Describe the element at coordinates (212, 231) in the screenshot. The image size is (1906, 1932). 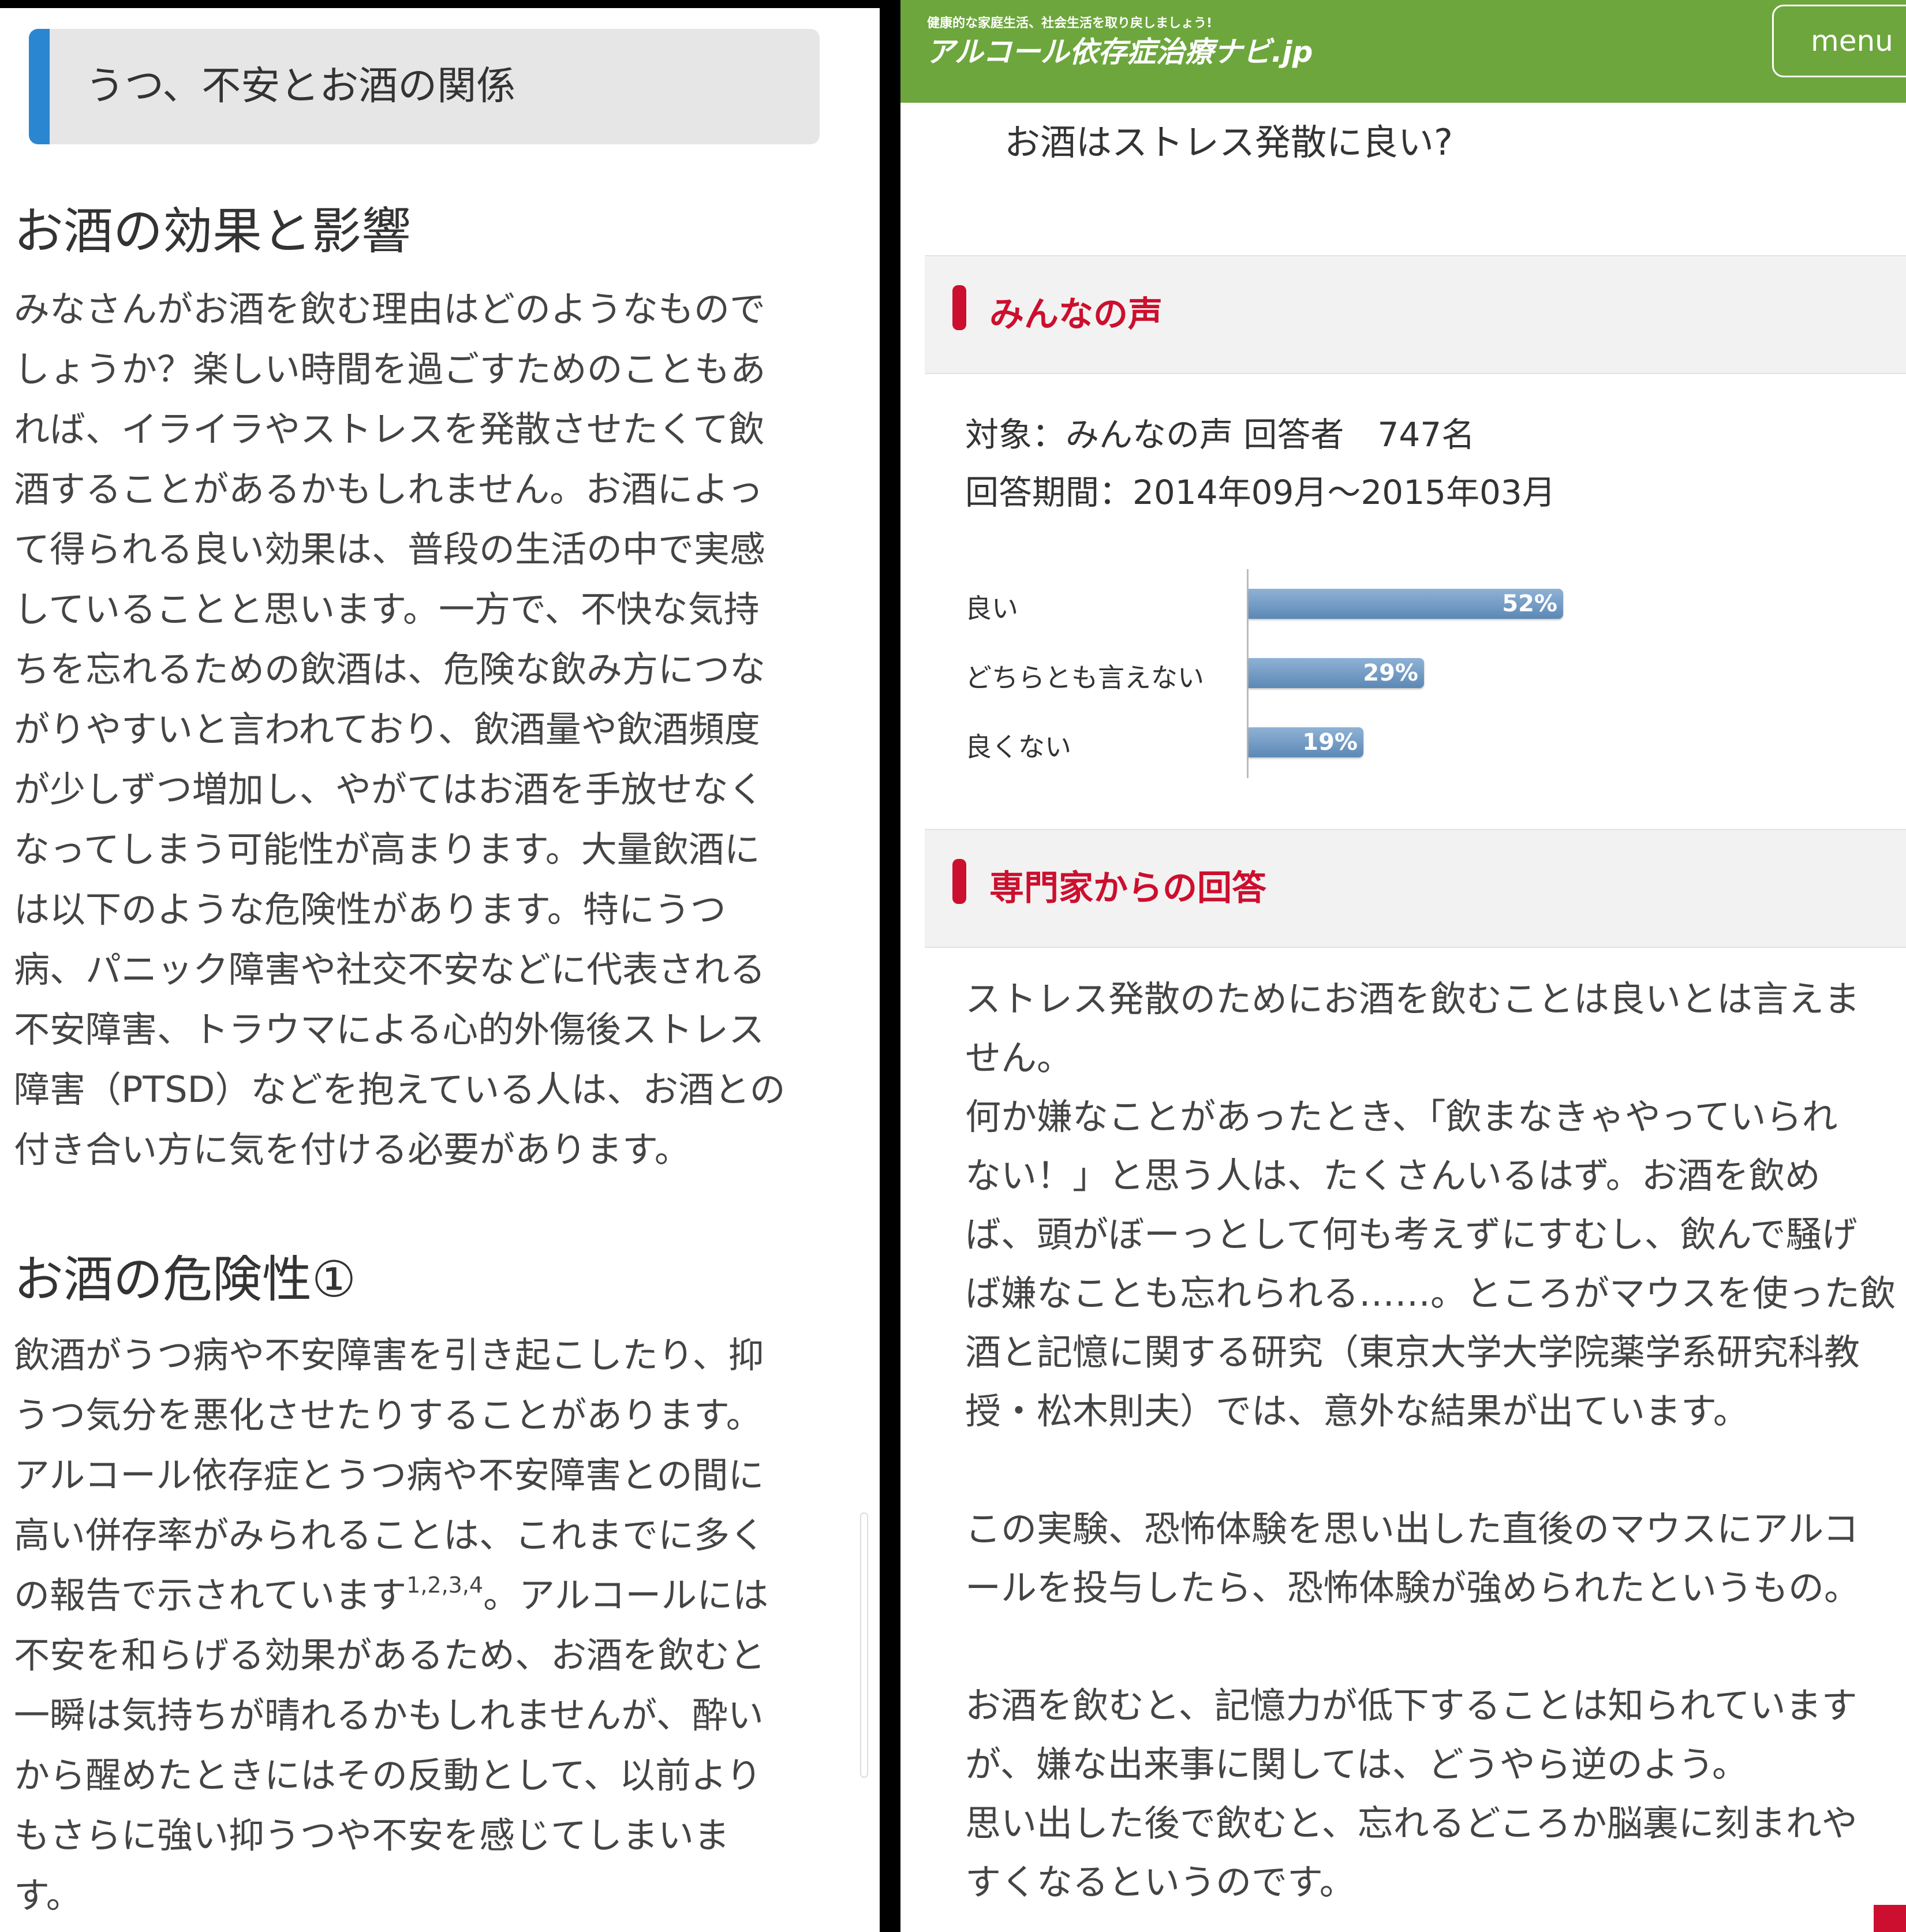
I see `heading-alcohol-effects: お酒の効果と影響` at that location.